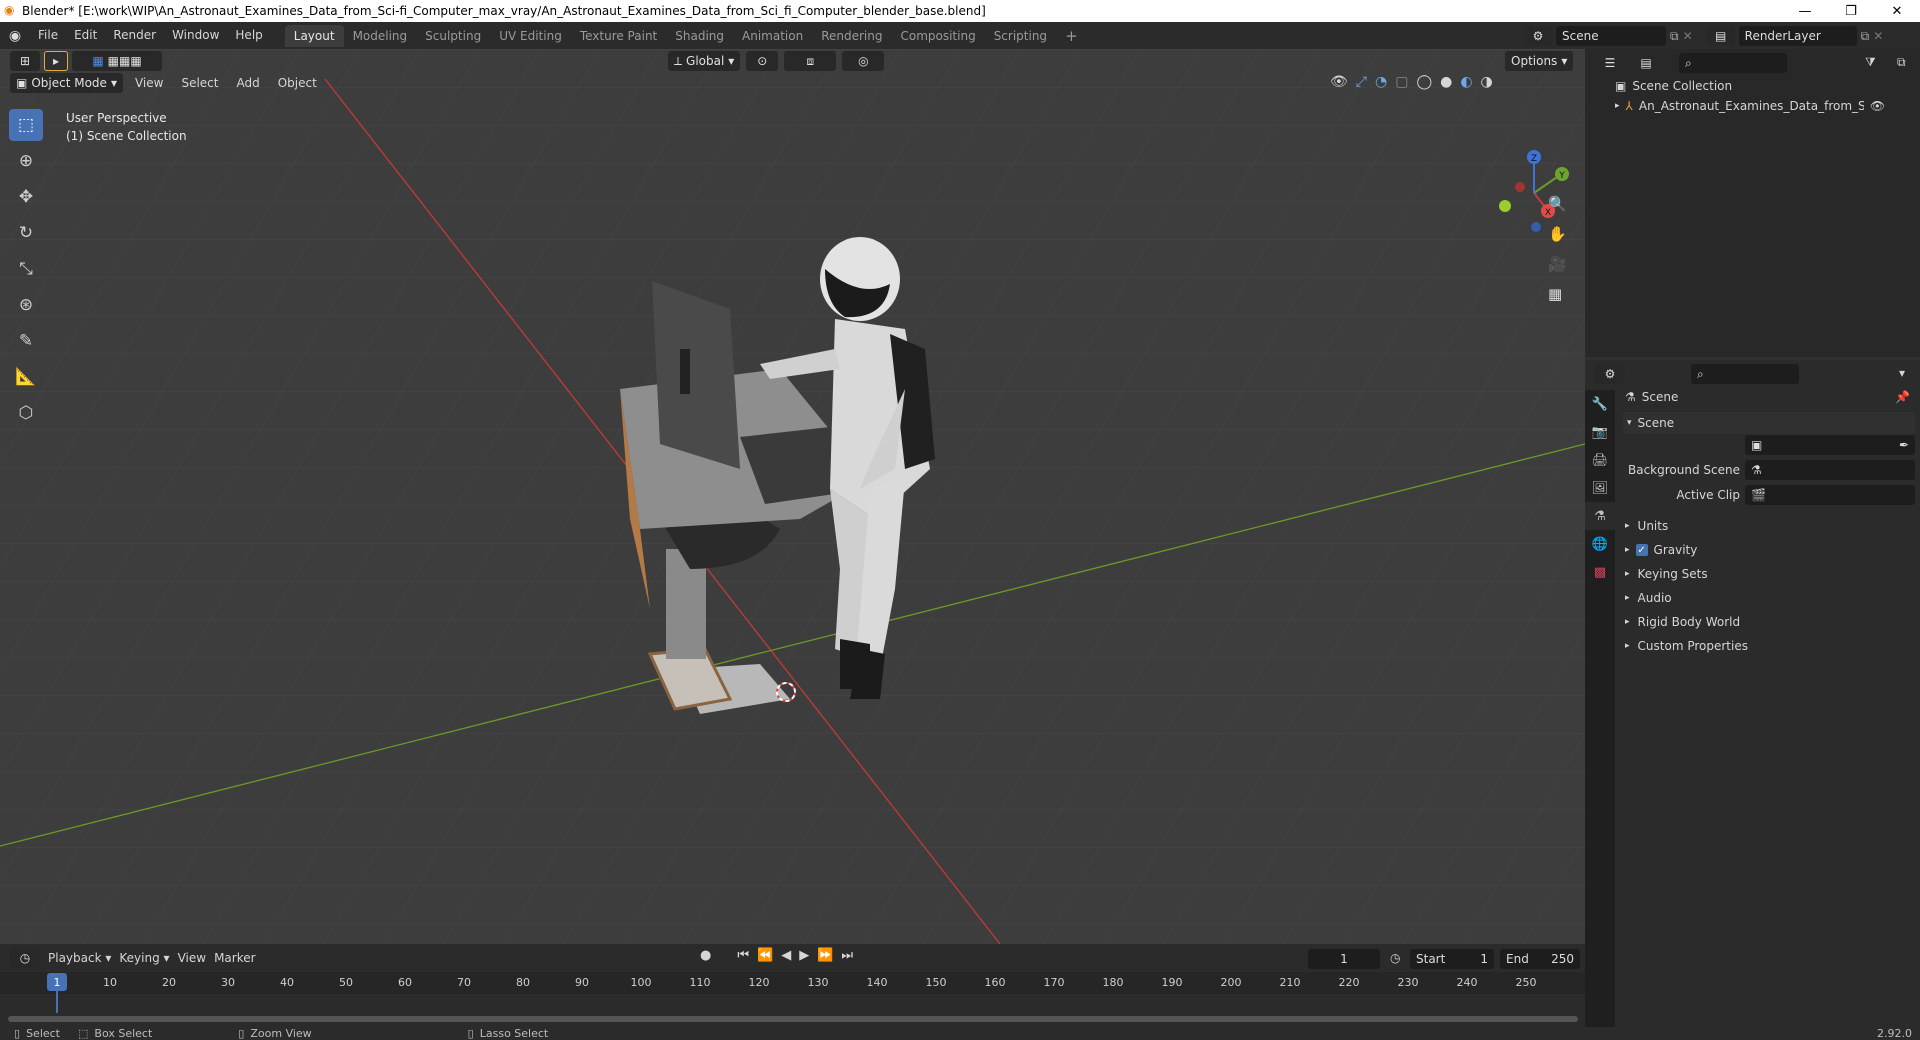 The image size is (1920, 1040). What do you see at coordinates (248, 35) in the screenshot?
I see `menu-help: Help` at bounding box center [248, 35].